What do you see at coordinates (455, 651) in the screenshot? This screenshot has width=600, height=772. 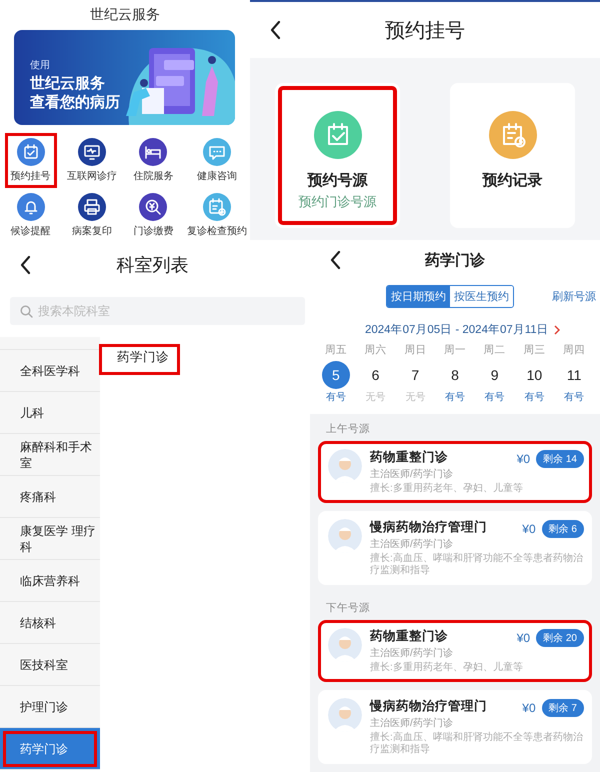 I see `doctor-card: 药物重整门诊 ¥0 剩余 20 主治医师/药学门诊 擅长:多重用药老年、孕妇、儿童等` at bounding box center [455, 651].